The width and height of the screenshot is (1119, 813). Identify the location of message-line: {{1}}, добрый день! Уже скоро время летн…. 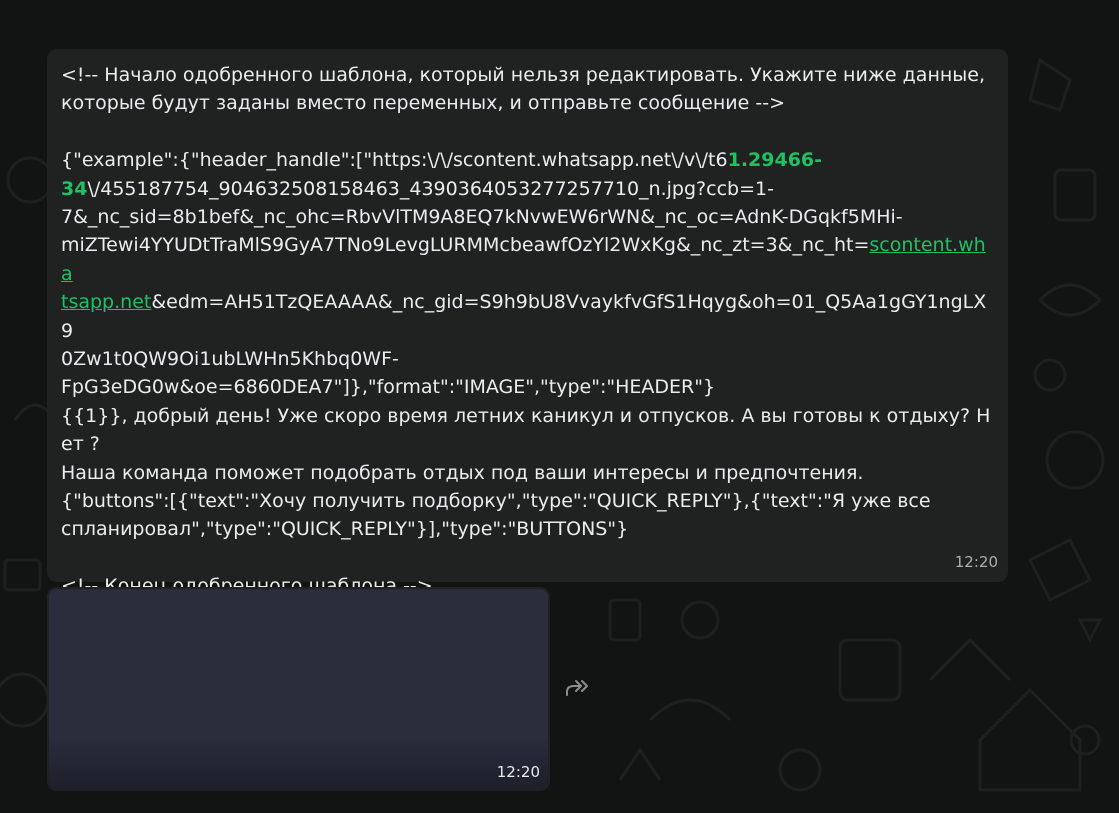
(526, 430).